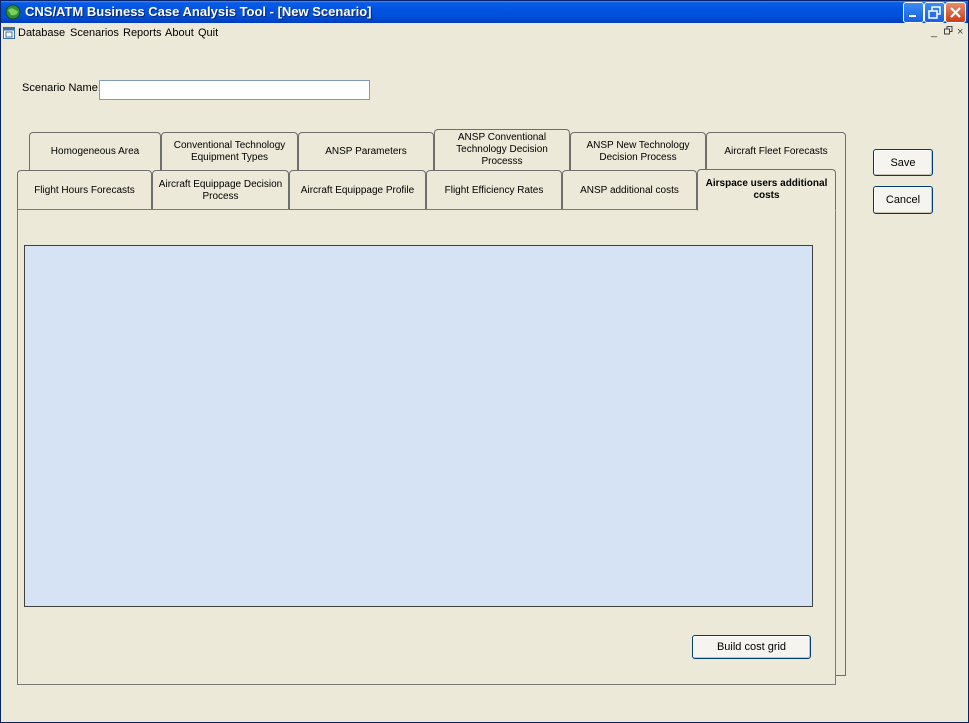  I want to click on close-icon, so click(955, 12).